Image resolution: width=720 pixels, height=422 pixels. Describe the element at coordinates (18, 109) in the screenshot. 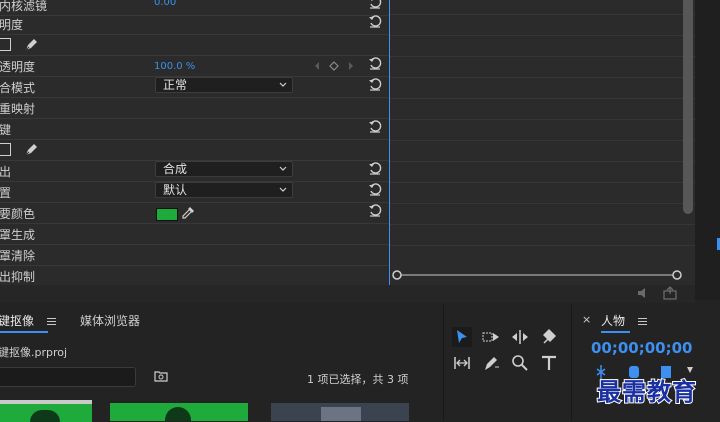

I see `row-label: 重映射` at that location.